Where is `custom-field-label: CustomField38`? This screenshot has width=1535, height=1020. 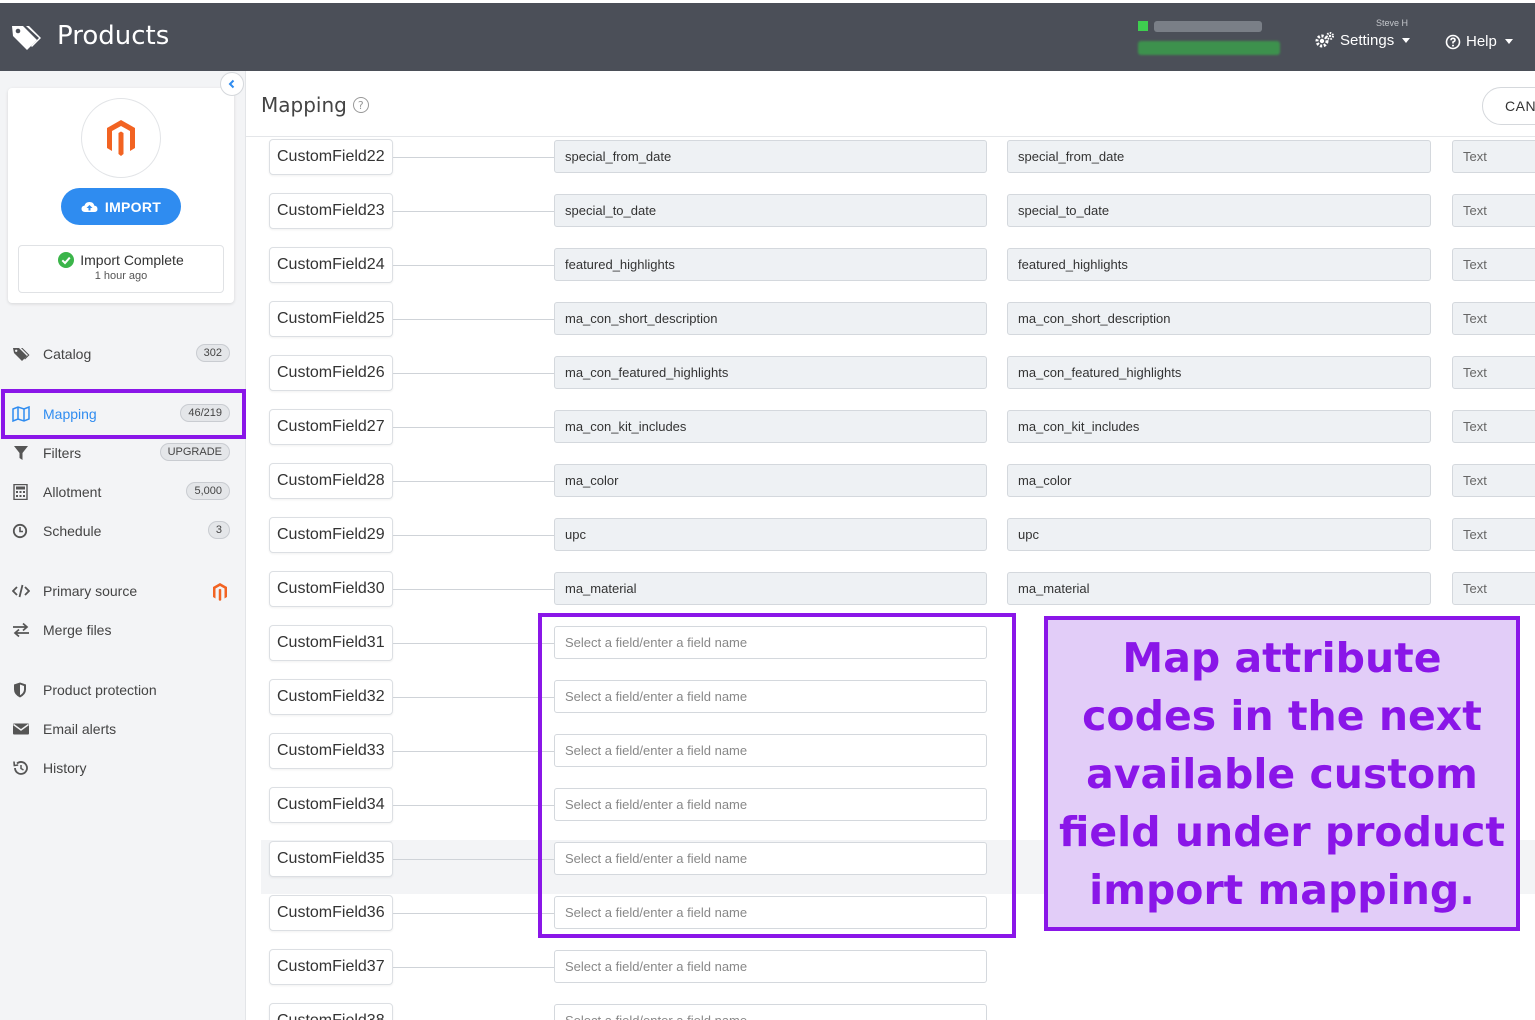
custom-field-label: CustomField38 is located at coordinates (331, 1011).